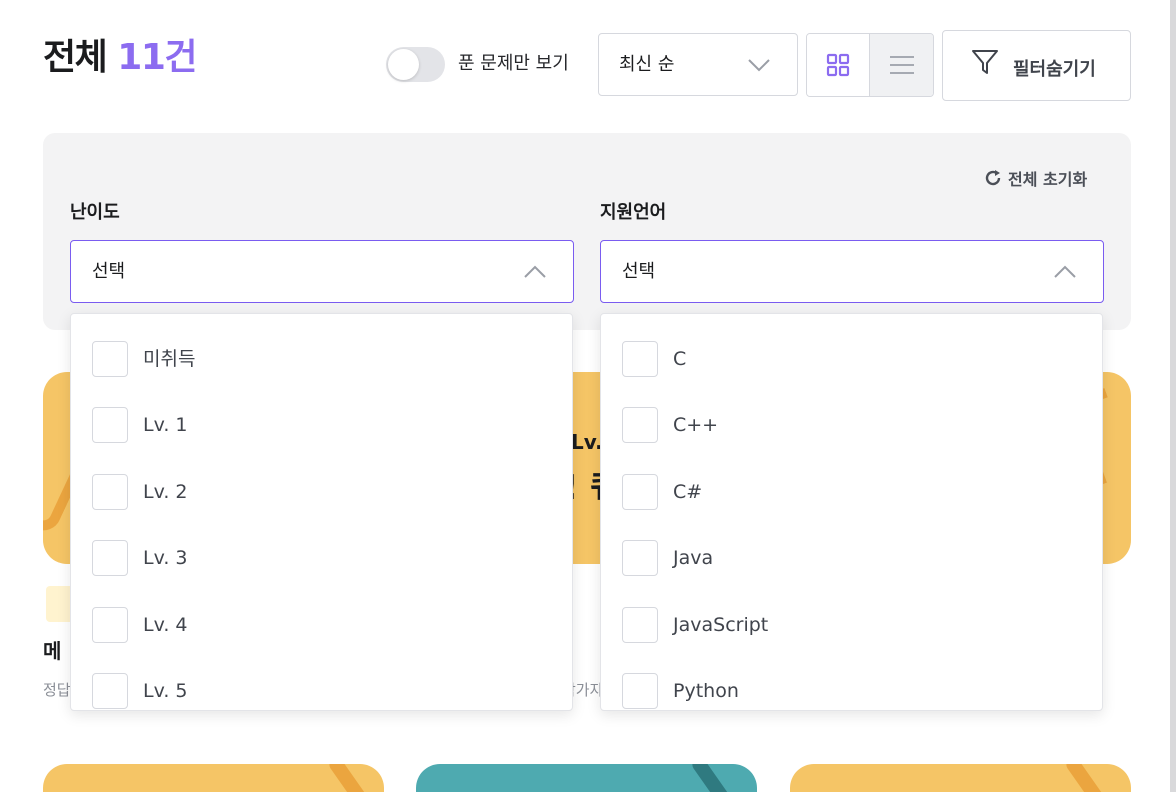 This screenshot has height=792, width=1176. Describe the element at coordinates (1054, 69) in the screenshot. I see `hide-filter-label: 필터숨기기` at that location.